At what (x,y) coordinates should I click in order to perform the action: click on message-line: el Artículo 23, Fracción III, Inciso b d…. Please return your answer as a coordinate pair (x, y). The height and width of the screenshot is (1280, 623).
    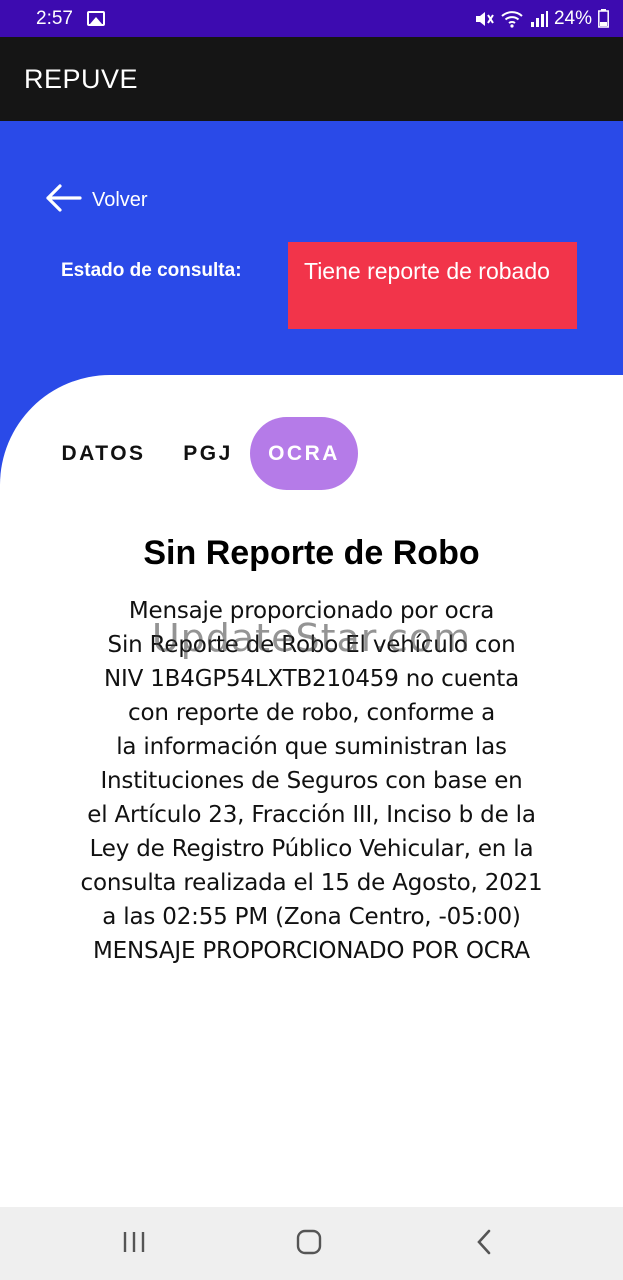
    Looking at the image, I should click on (311, 815).